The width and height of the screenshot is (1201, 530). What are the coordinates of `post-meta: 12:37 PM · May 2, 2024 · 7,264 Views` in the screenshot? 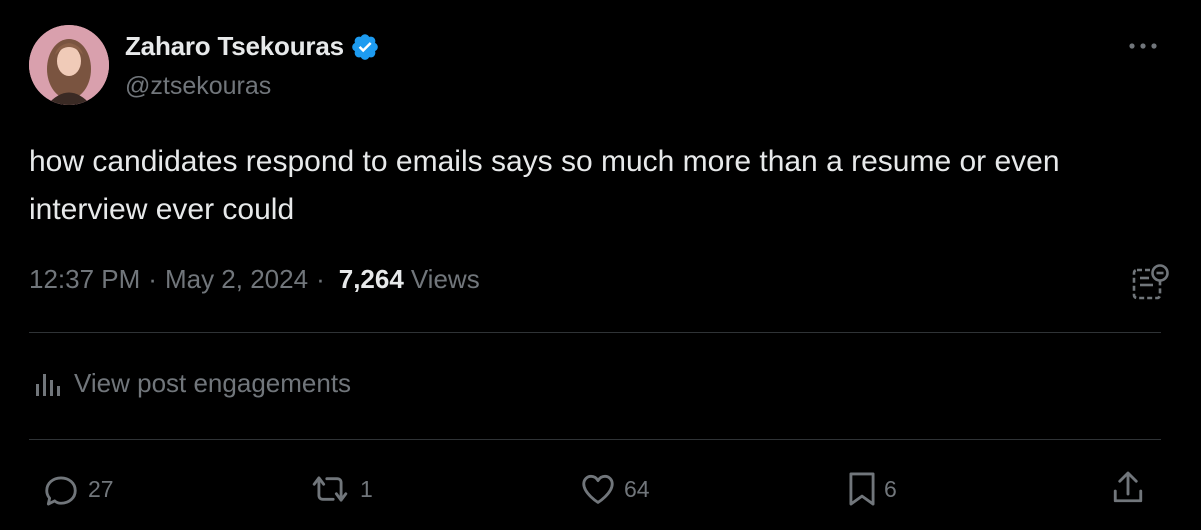 It's located at (254, 279).